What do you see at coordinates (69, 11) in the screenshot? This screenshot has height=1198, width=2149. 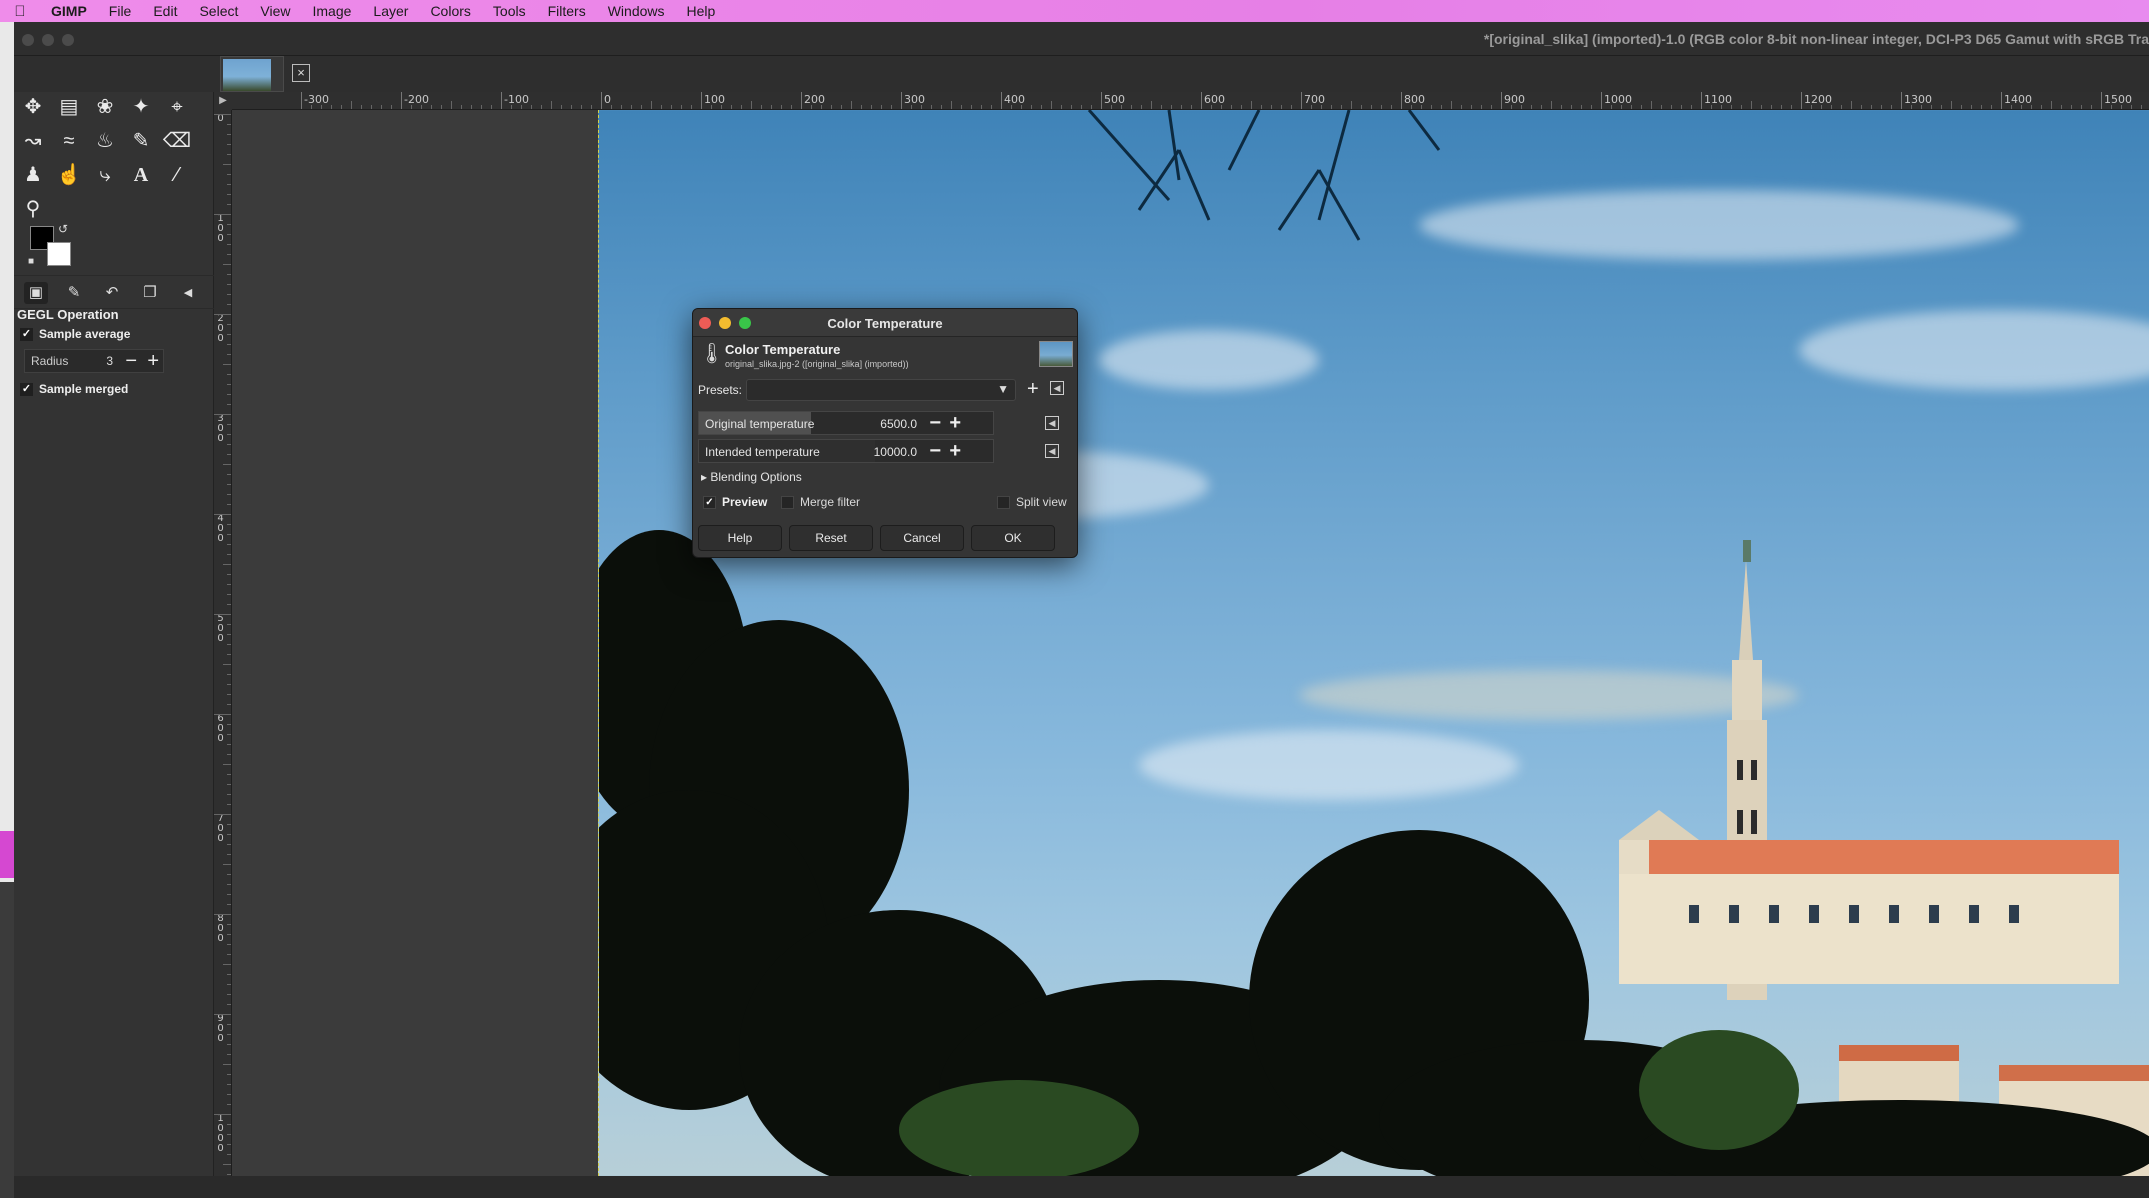 I see `menu-app-gimp: GIMP` at bounding box center [69, 11].